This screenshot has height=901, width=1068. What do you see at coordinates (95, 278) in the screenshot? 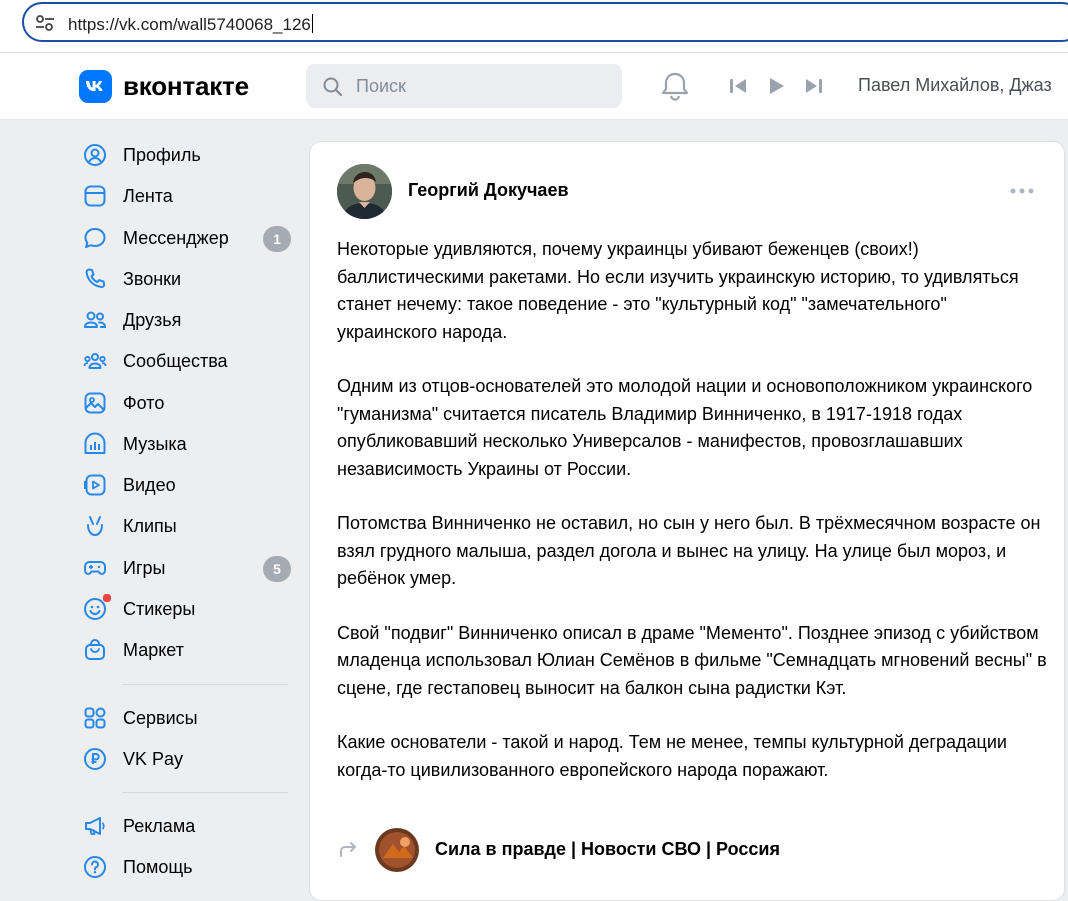
I see `phone-icon` at bounding box center [95, 278].